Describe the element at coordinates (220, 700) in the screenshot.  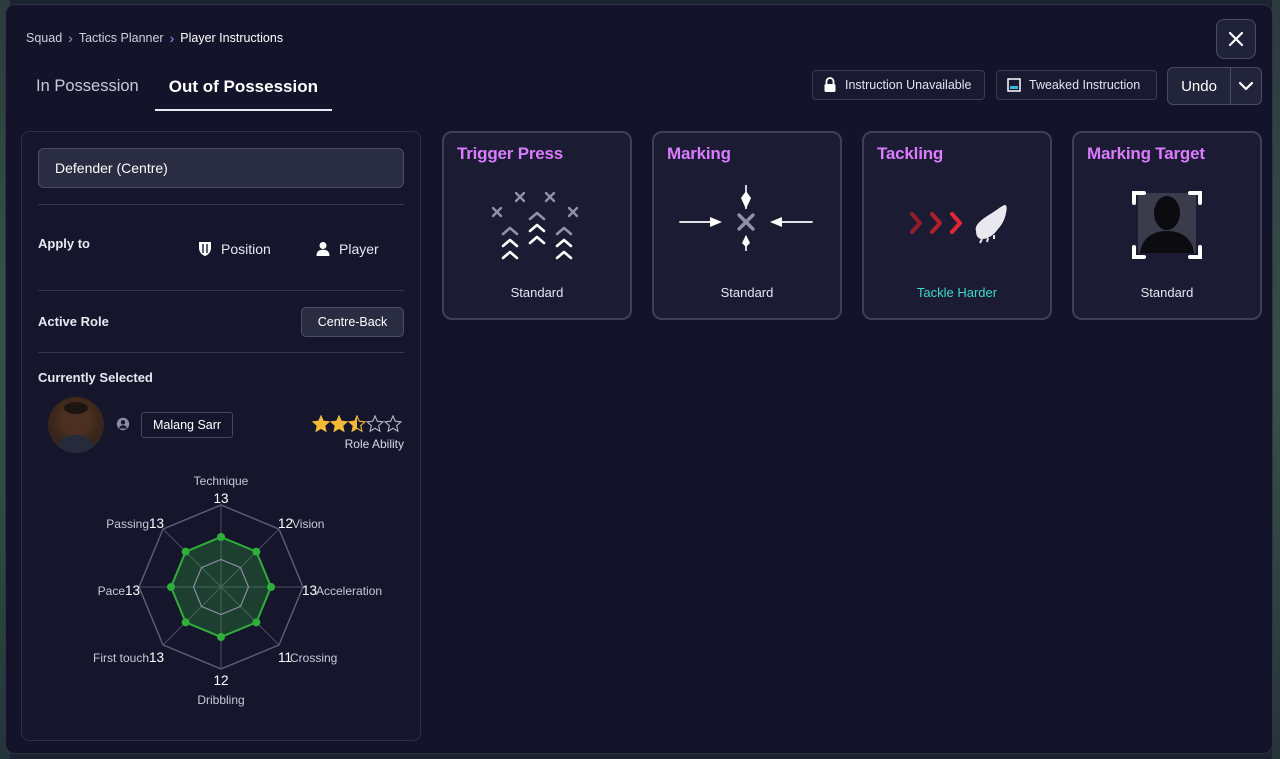
I see `radar-attribute-label: Dribbling` at that location.